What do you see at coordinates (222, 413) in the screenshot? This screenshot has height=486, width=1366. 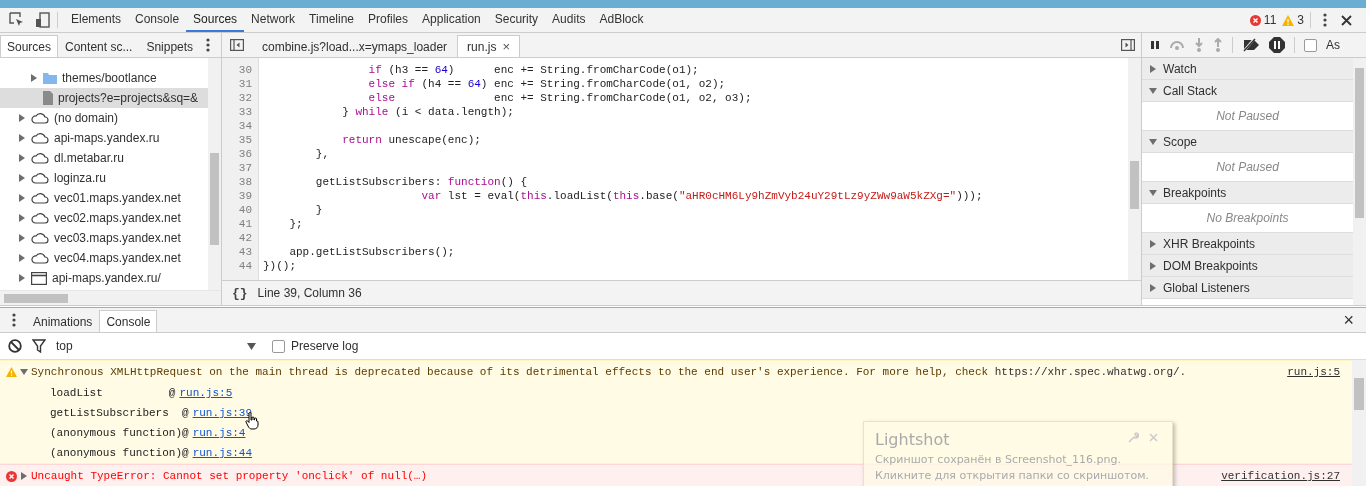 I see `stack-frame-link: run.js:39` at bounding box center [222, 413].